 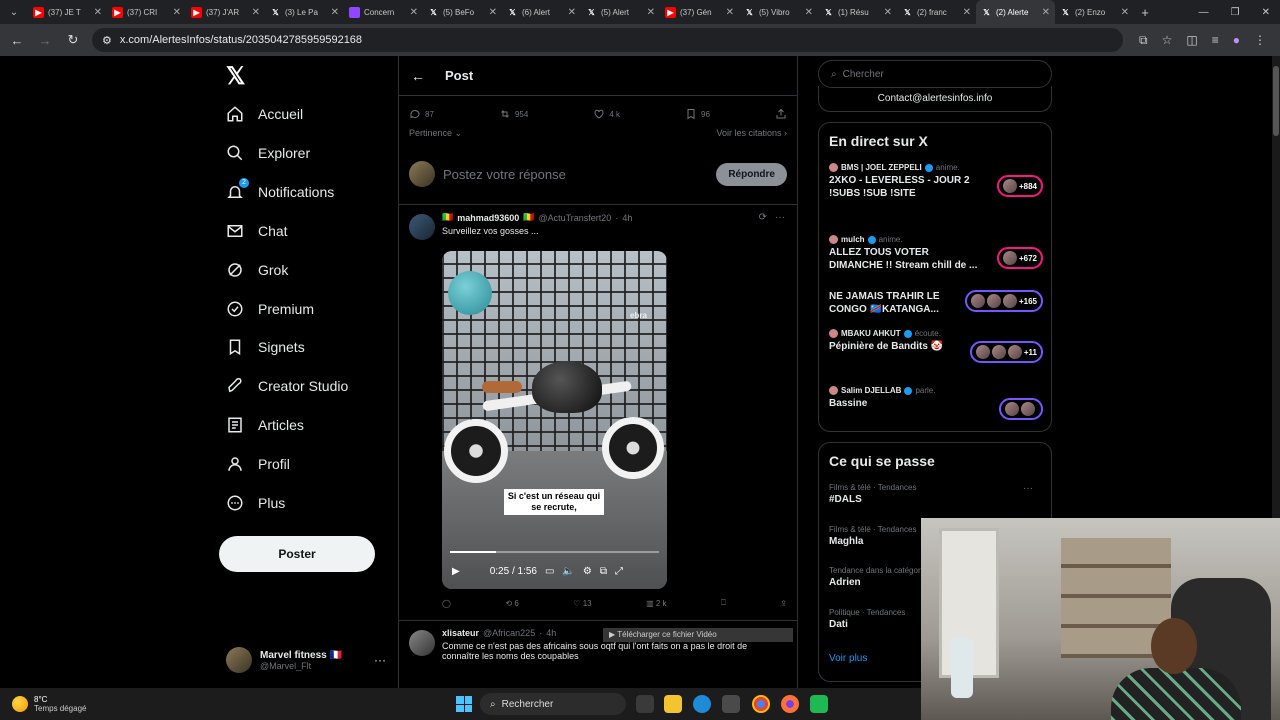 I want to click on author-name: mahmad93600, so click(x=488, y=218).